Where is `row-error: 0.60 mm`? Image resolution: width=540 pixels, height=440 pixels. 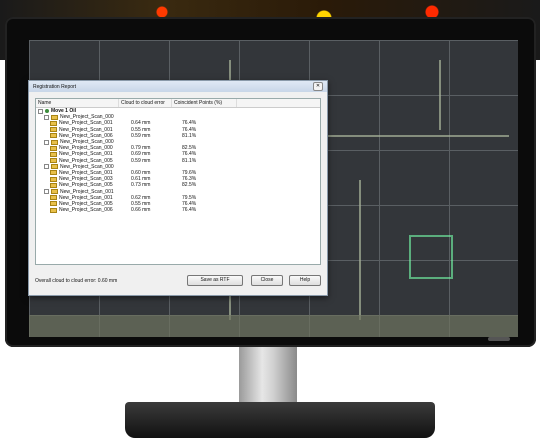 row-error: 0.60 mm is located at coordinates (141, 172).